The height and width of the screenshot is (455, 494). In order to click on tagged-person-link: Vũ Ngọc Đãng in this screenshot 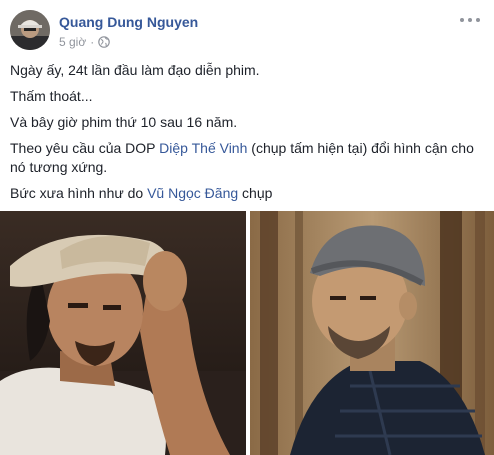, I will do `click(192, 193)`.